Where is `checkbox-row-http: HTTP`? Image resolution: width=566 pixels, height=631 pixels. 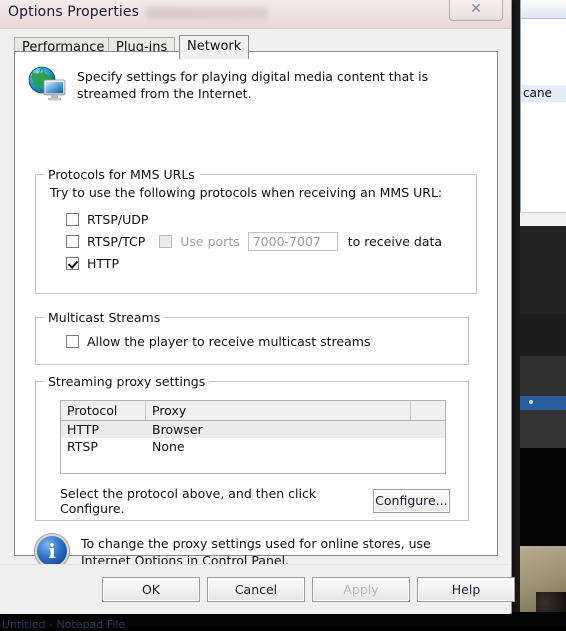 checkbox-row-http: HTTP is located at coordinates (256, 263).